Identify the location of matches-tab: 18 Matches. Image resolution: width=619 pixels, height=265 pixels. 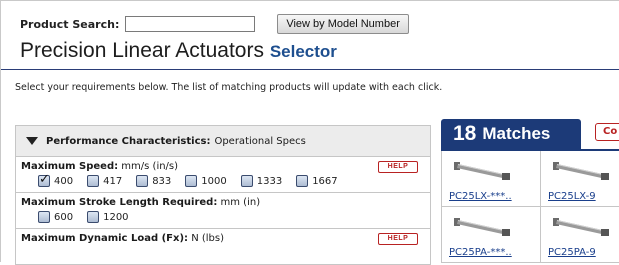
(511, 134).